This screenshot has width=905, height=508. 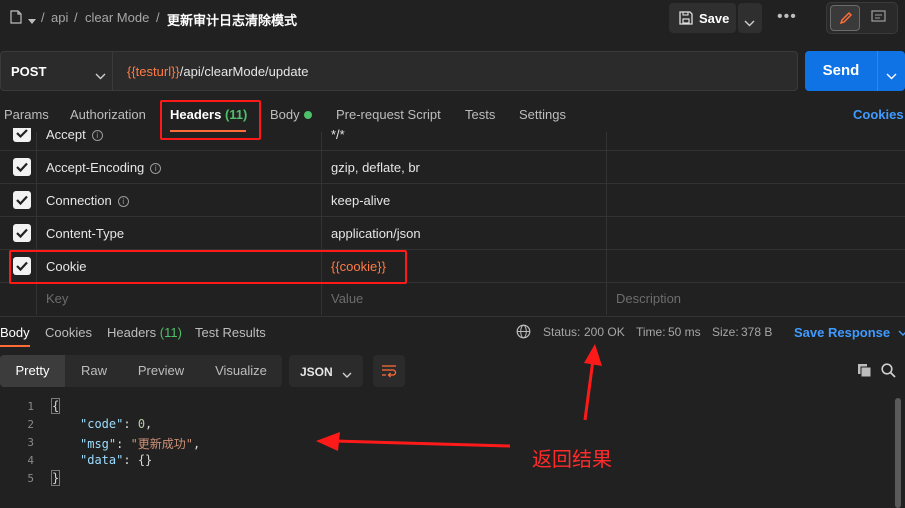 I want to click on annotation-label: 返回结果, so click(x=572, y=459).